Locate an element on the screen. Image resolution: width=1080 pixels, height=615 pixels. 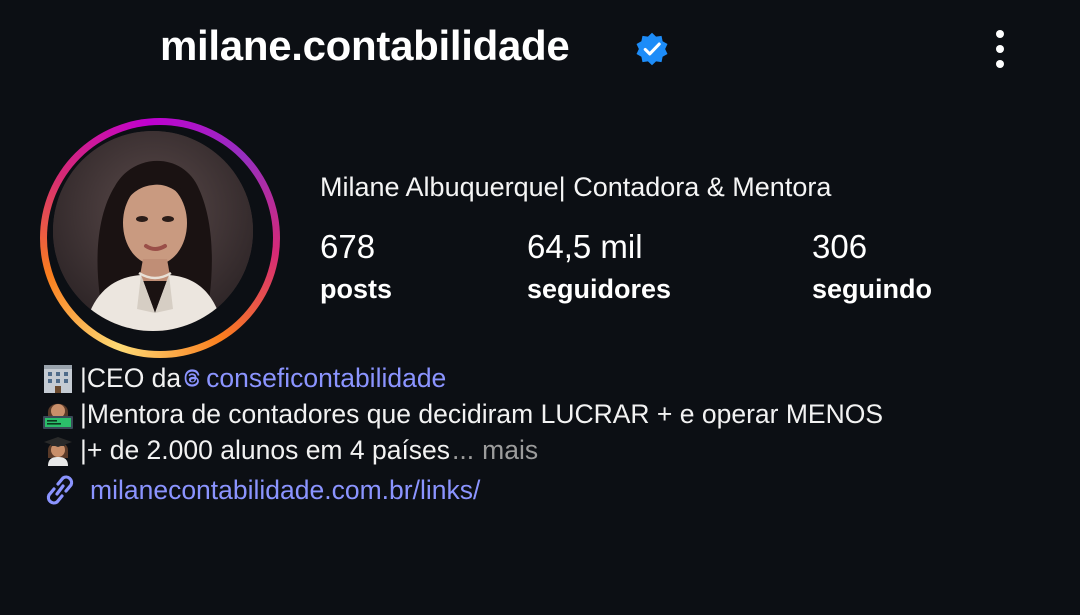
graduate-icon is located at coordinates (58, 451).